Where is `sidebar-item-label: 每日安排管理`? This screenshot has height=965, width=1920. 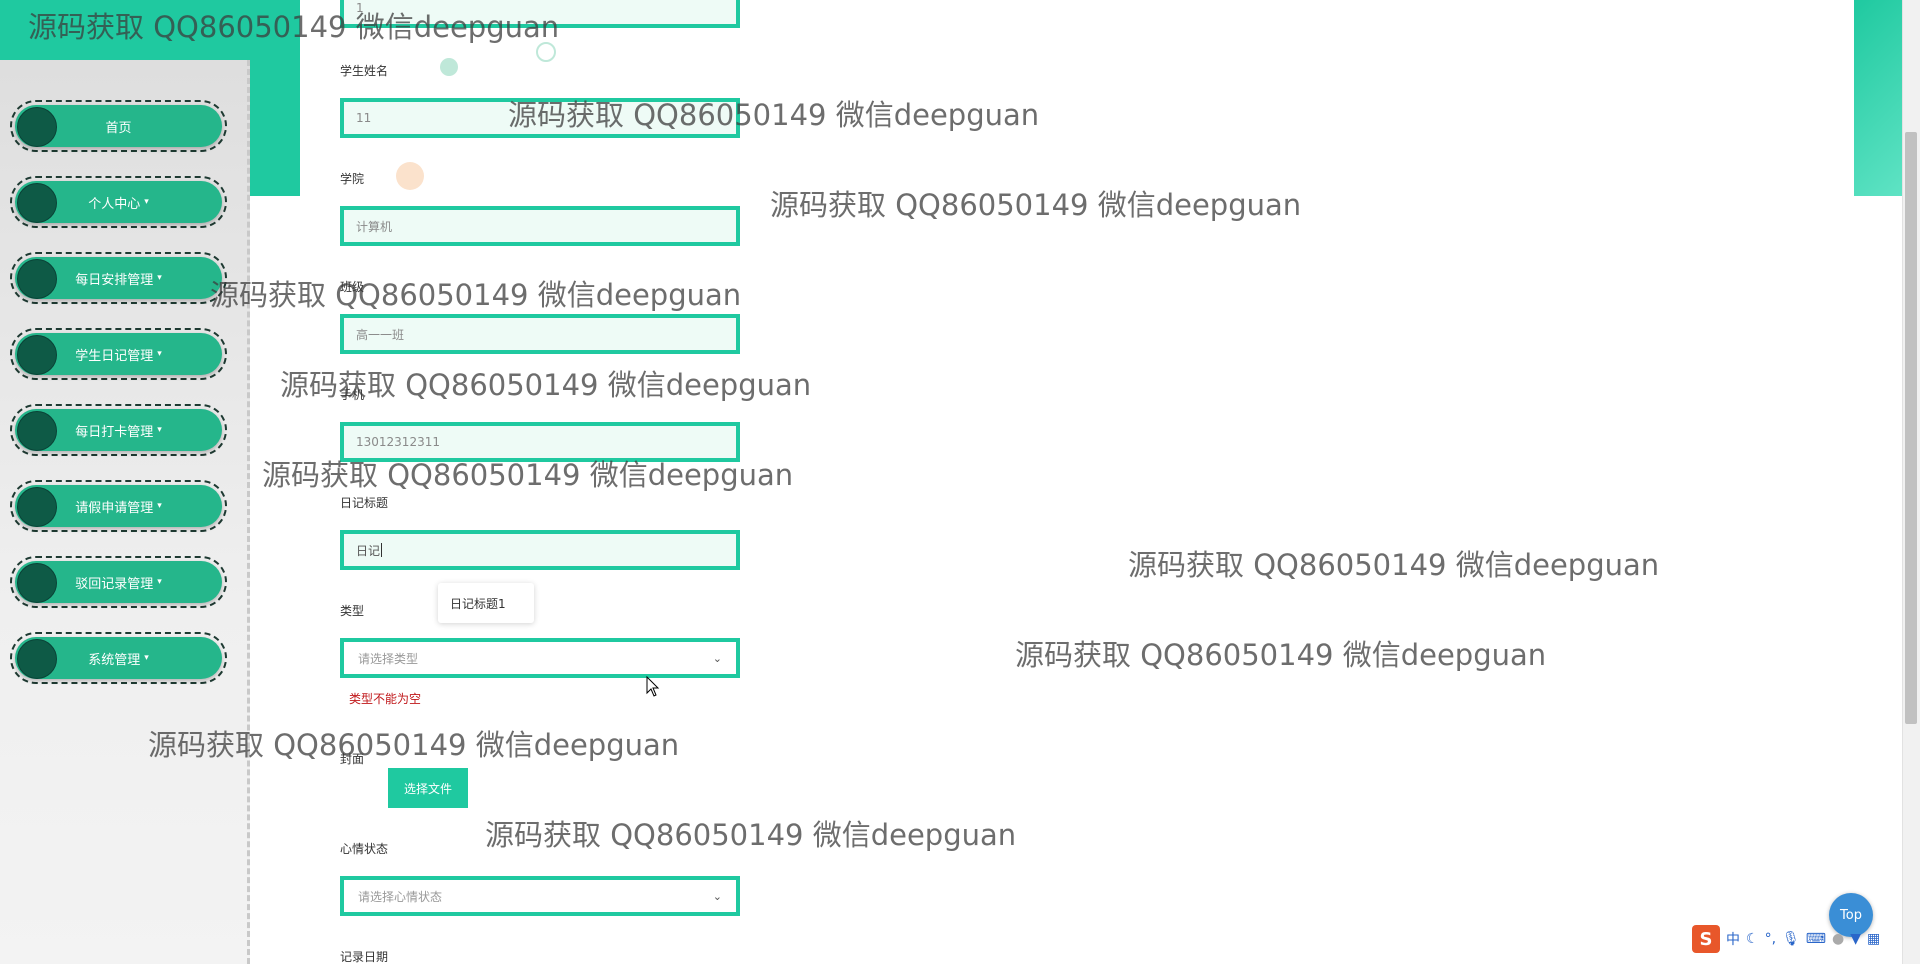
sidebar-item-label: 每日安排管理 is located at coordinates (114, 280).